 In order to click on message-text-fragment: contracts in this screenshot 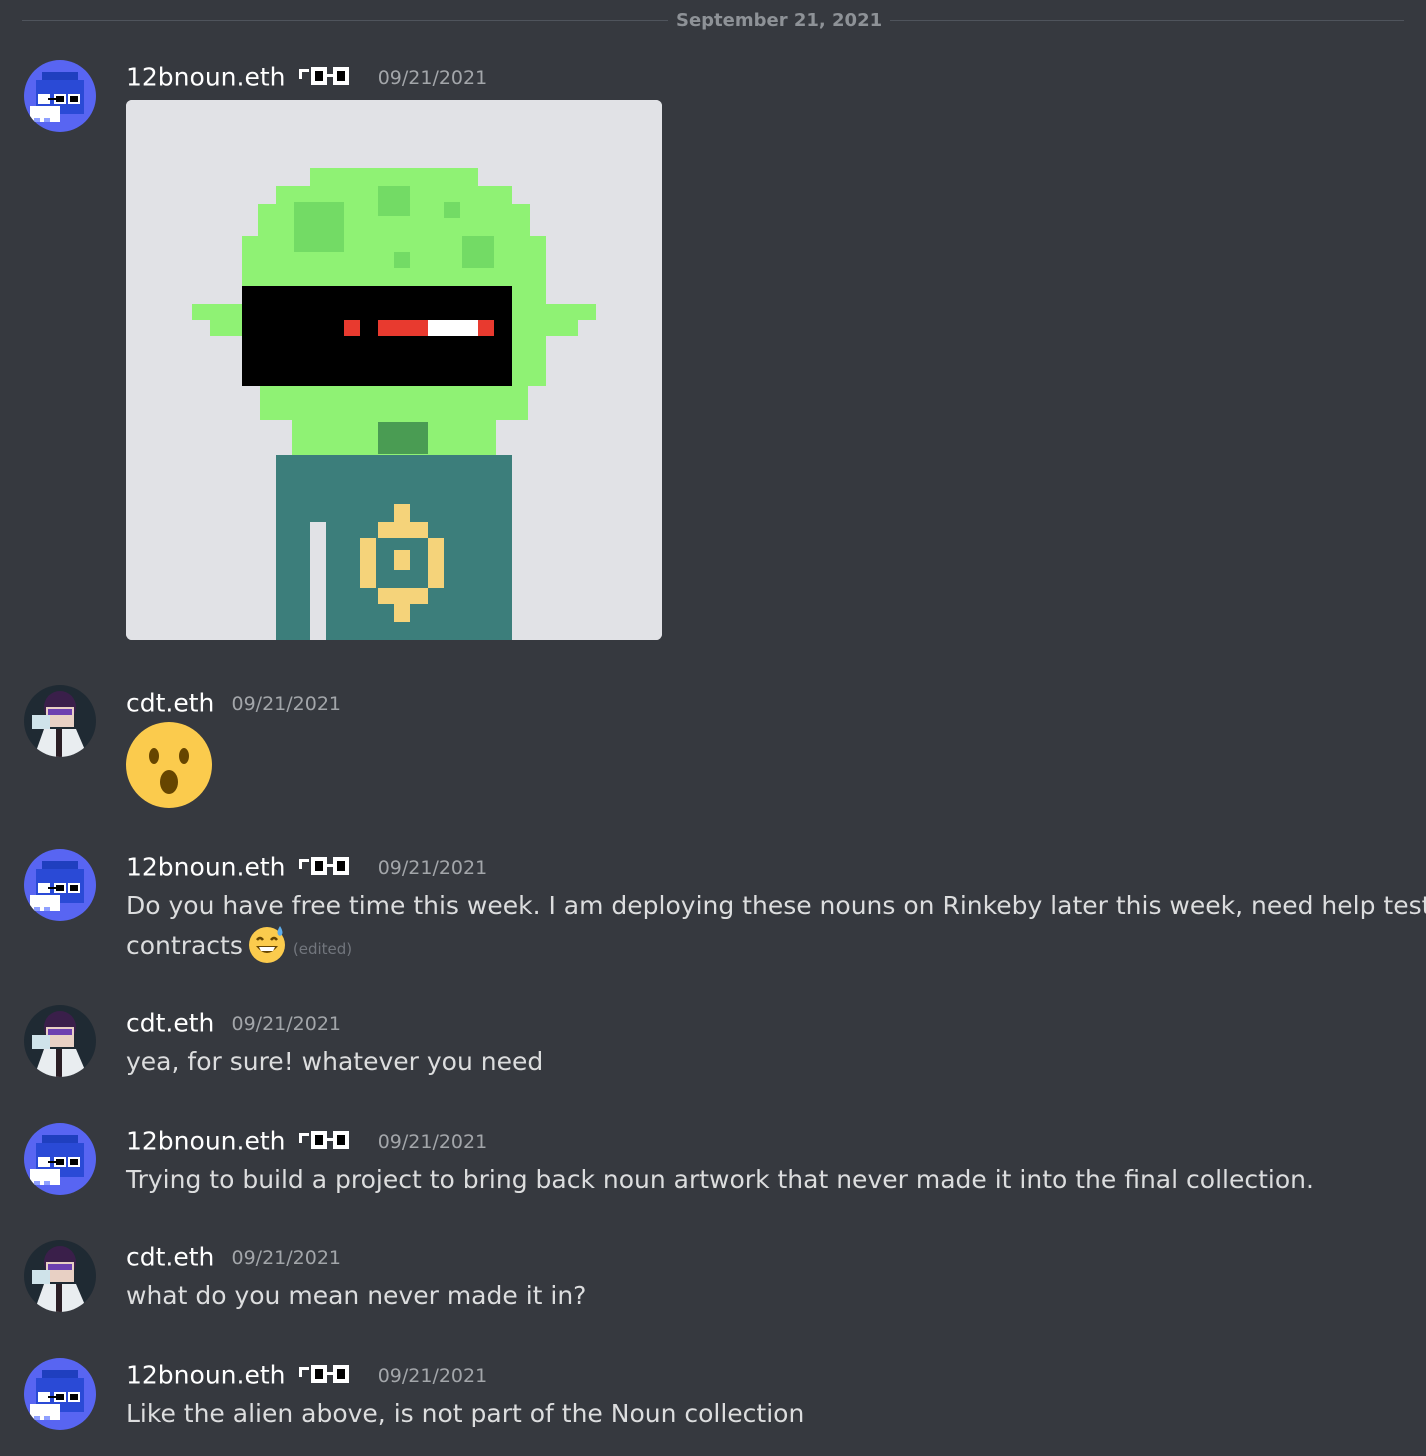, I will do `click(184, 945)`.